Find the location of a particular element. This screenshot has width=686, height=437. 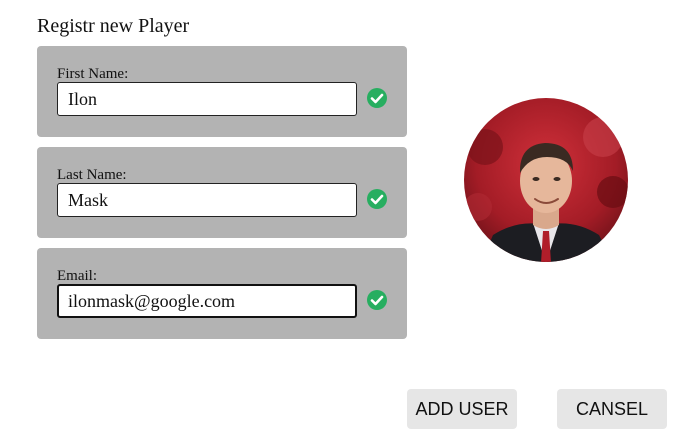

avatar is located at coordinates (546, 180).